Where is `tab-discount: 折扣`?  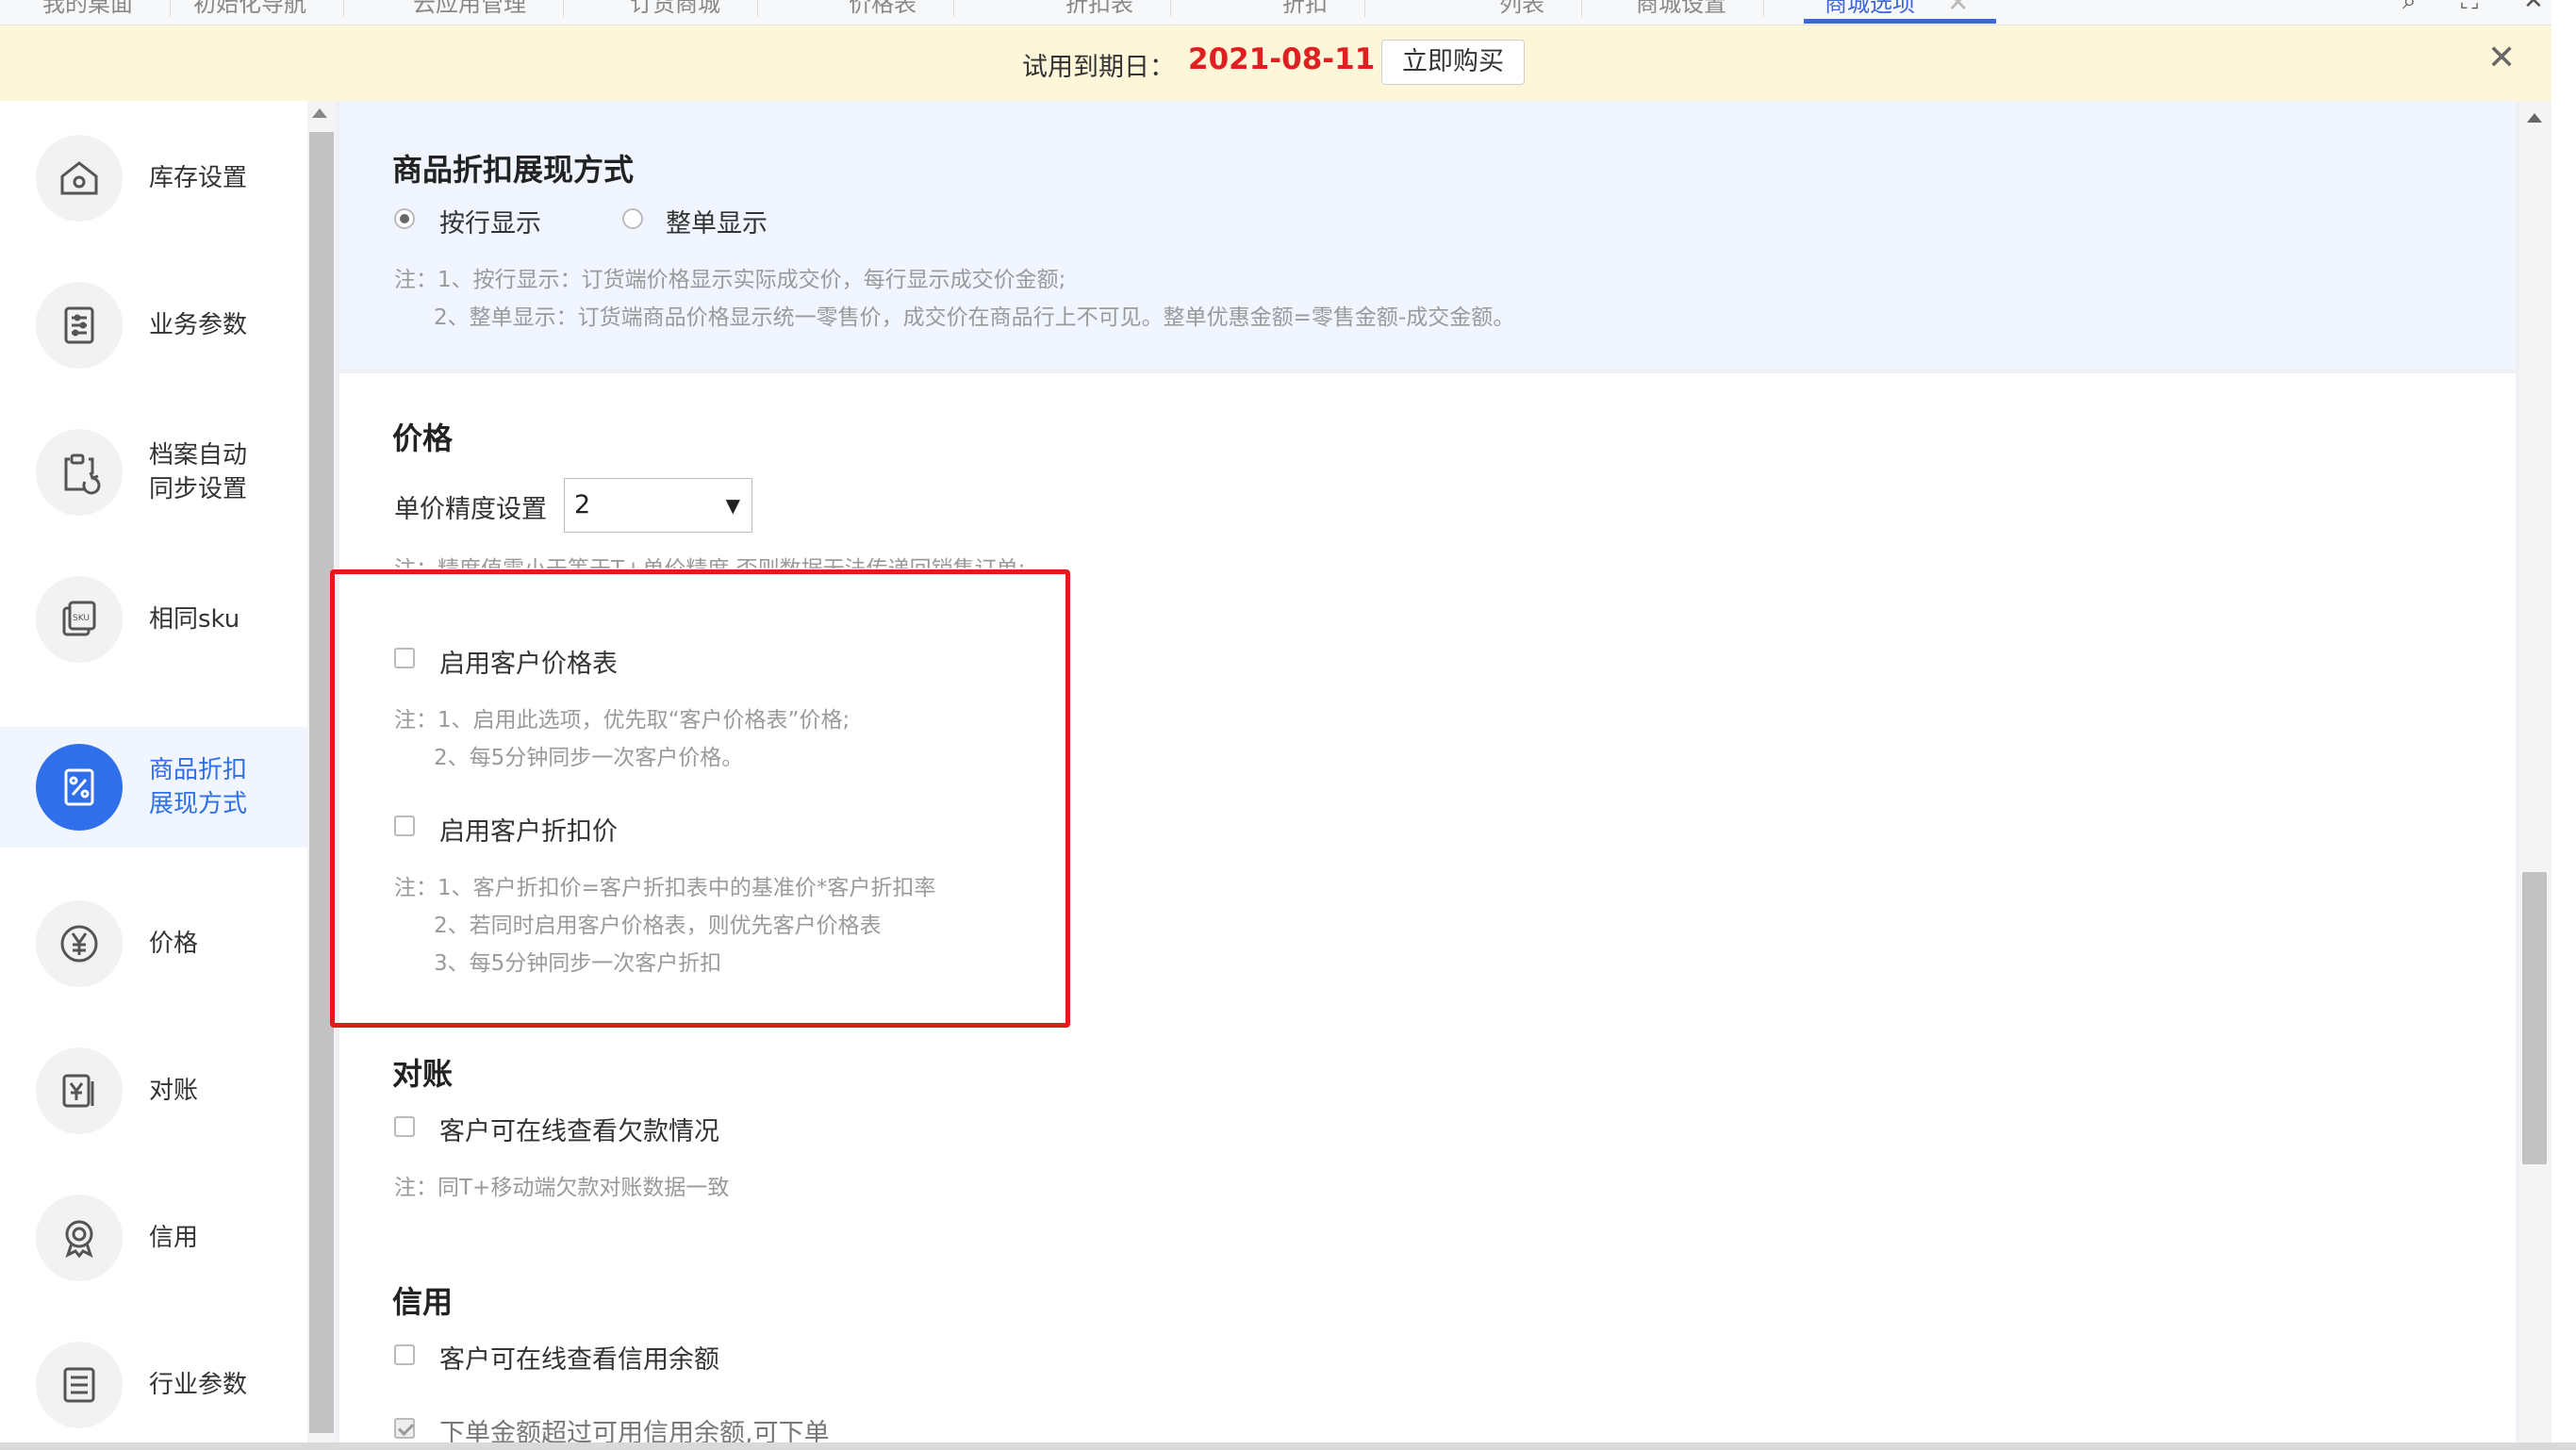
tab-discount: 折扣 is located at coordinates (1323, 12).